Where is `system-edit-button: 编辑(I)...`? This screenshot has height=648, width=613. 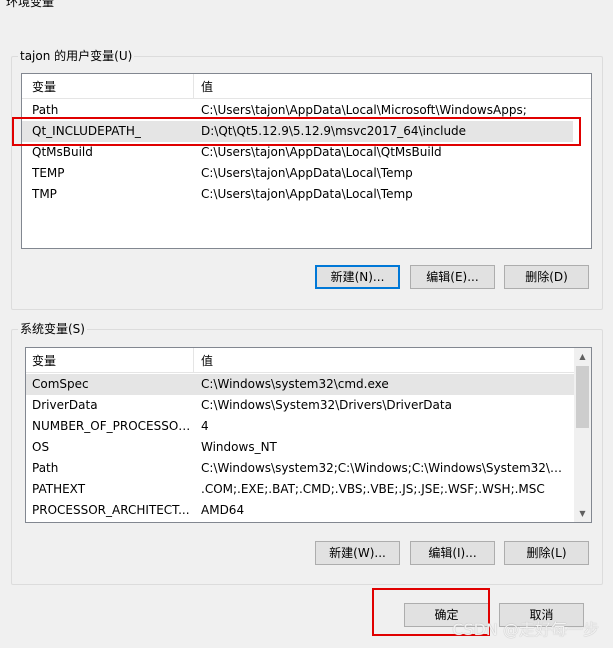
system-edit-button: 编辑(I)... is located at coordinates (452, 553).